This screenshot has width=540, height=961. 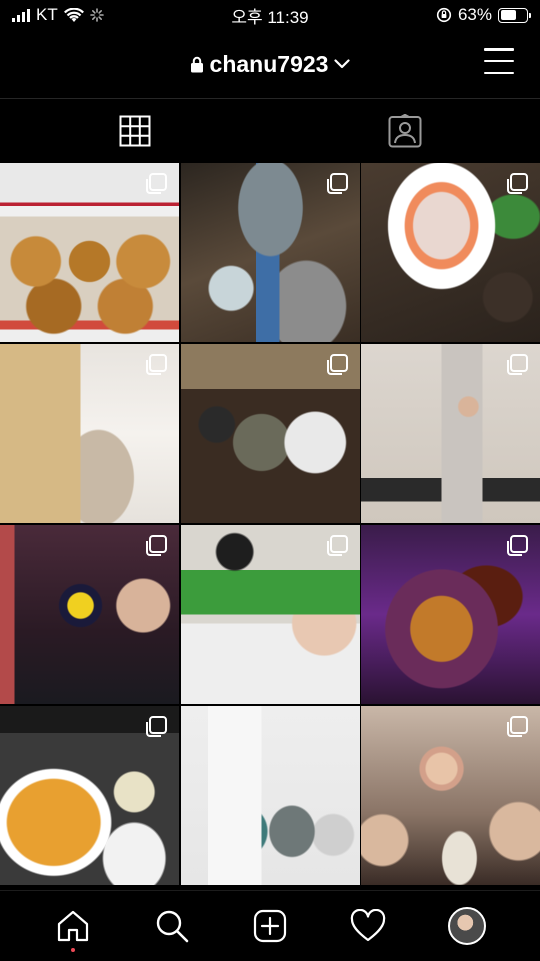 I want to click on tab-posts-grid, so click(x=135, y=130).